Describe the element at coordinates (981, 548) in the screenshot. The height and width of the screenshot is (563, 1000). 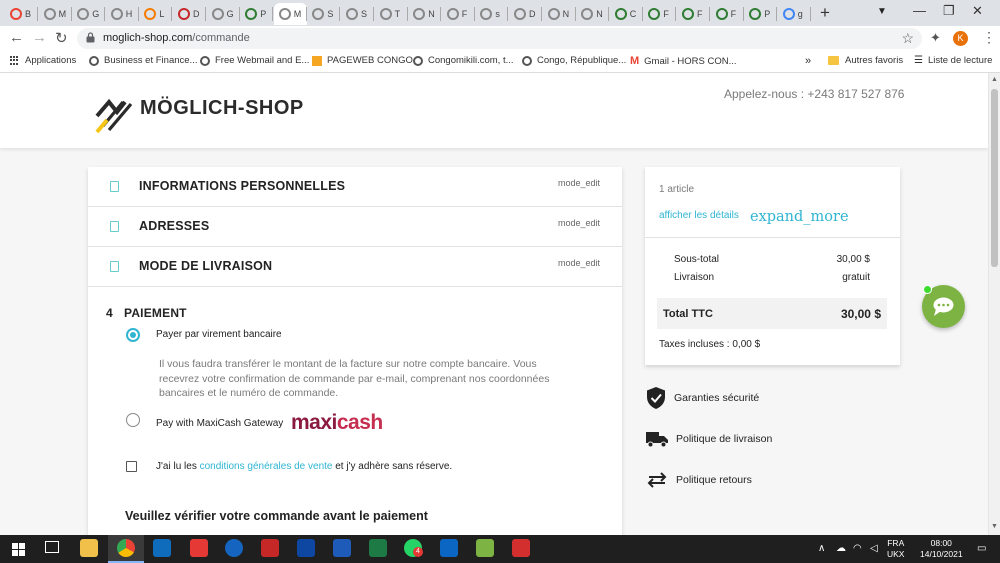
I see `notifications-icon: ▭` at that location.